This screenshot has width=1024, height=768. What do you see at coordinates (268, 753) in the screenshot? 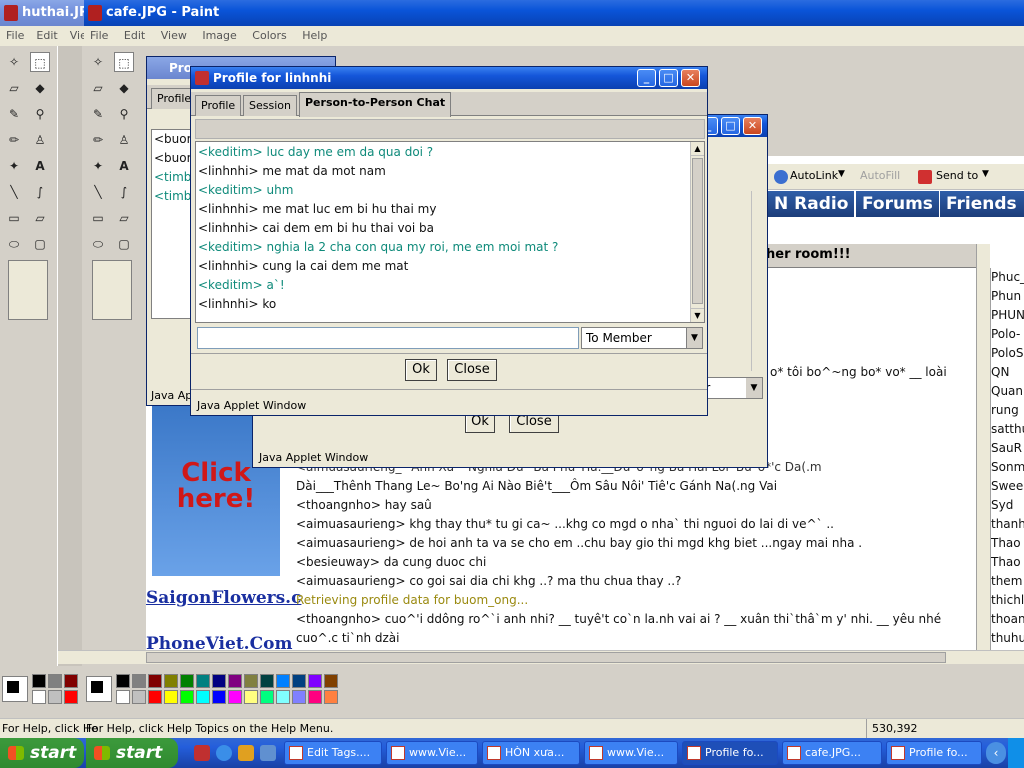
I see `desktop-quicklaunch-icon` at bounding box center [268, 753].